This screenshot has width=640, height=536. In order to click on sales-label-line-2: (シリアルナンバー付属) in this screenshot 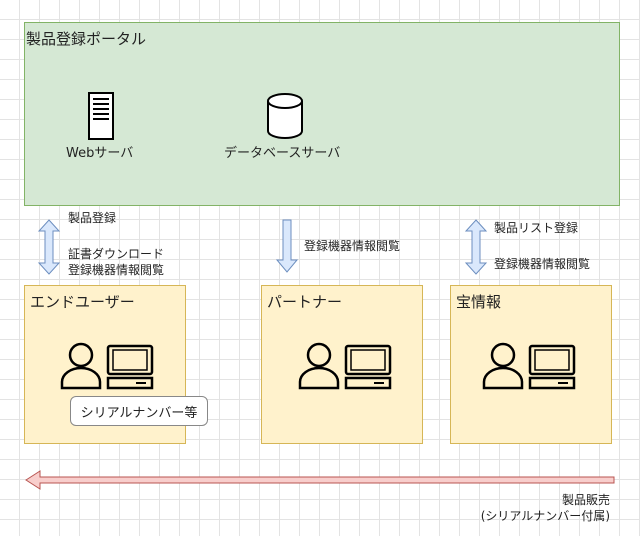, I will do `click(545, 516)`.